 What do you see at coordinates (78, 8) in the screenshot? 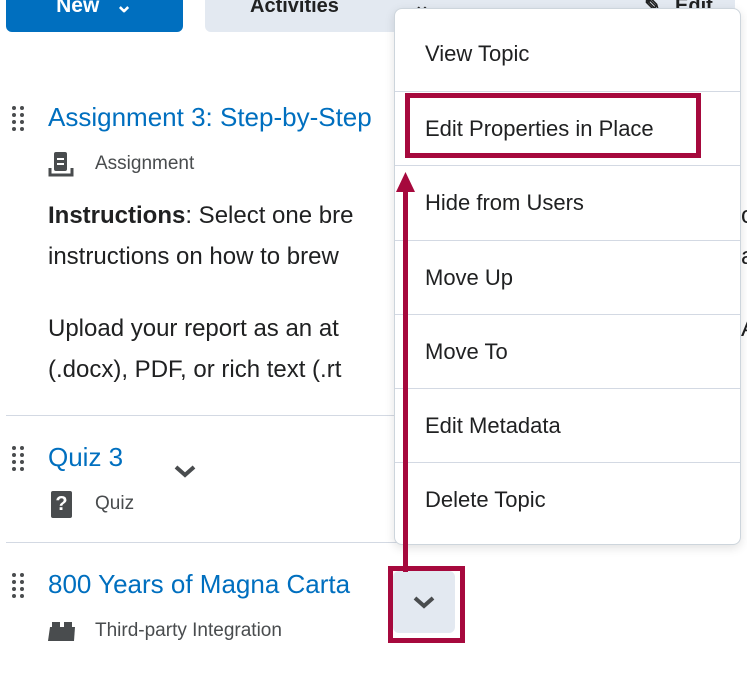
I see `new-label: New` at bounding box center [78, 8].